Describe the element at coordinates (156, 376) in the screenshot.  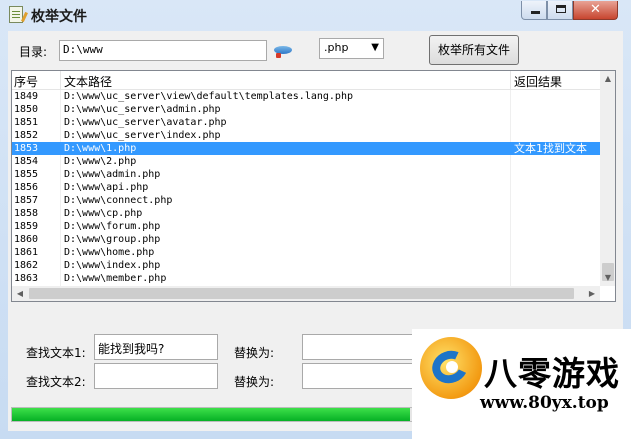
I see `find-text-2-input` at that location.